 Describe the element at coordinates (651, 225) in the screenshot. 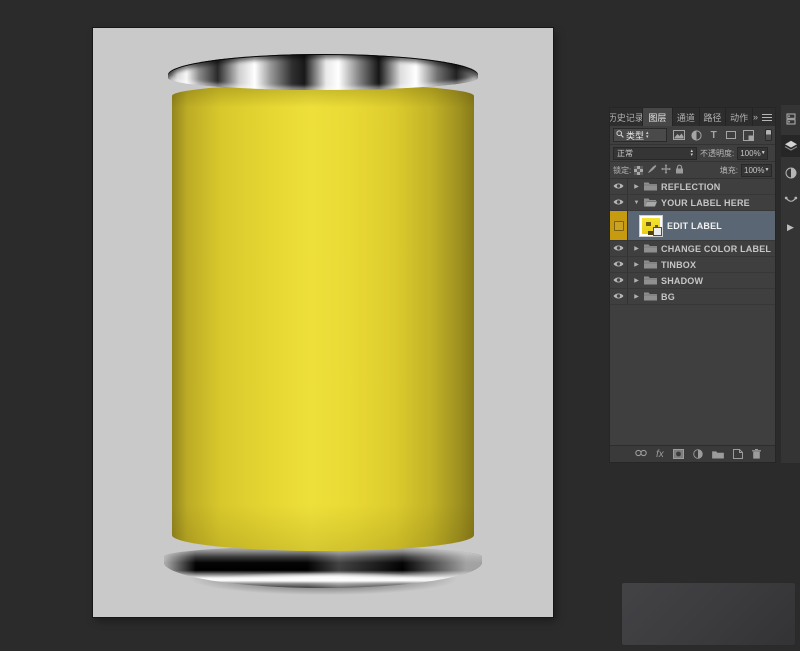

I see `layer-thumbnail` at that location.